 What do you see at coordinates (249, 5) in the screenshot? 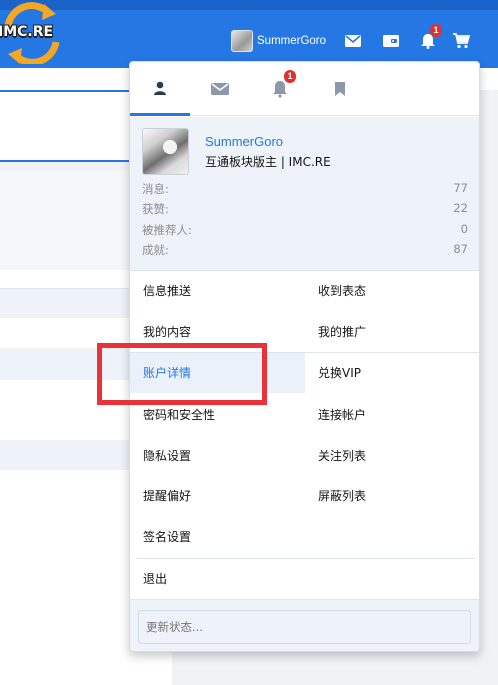
I see `navbar-strip` at bounding box center [249, 5].